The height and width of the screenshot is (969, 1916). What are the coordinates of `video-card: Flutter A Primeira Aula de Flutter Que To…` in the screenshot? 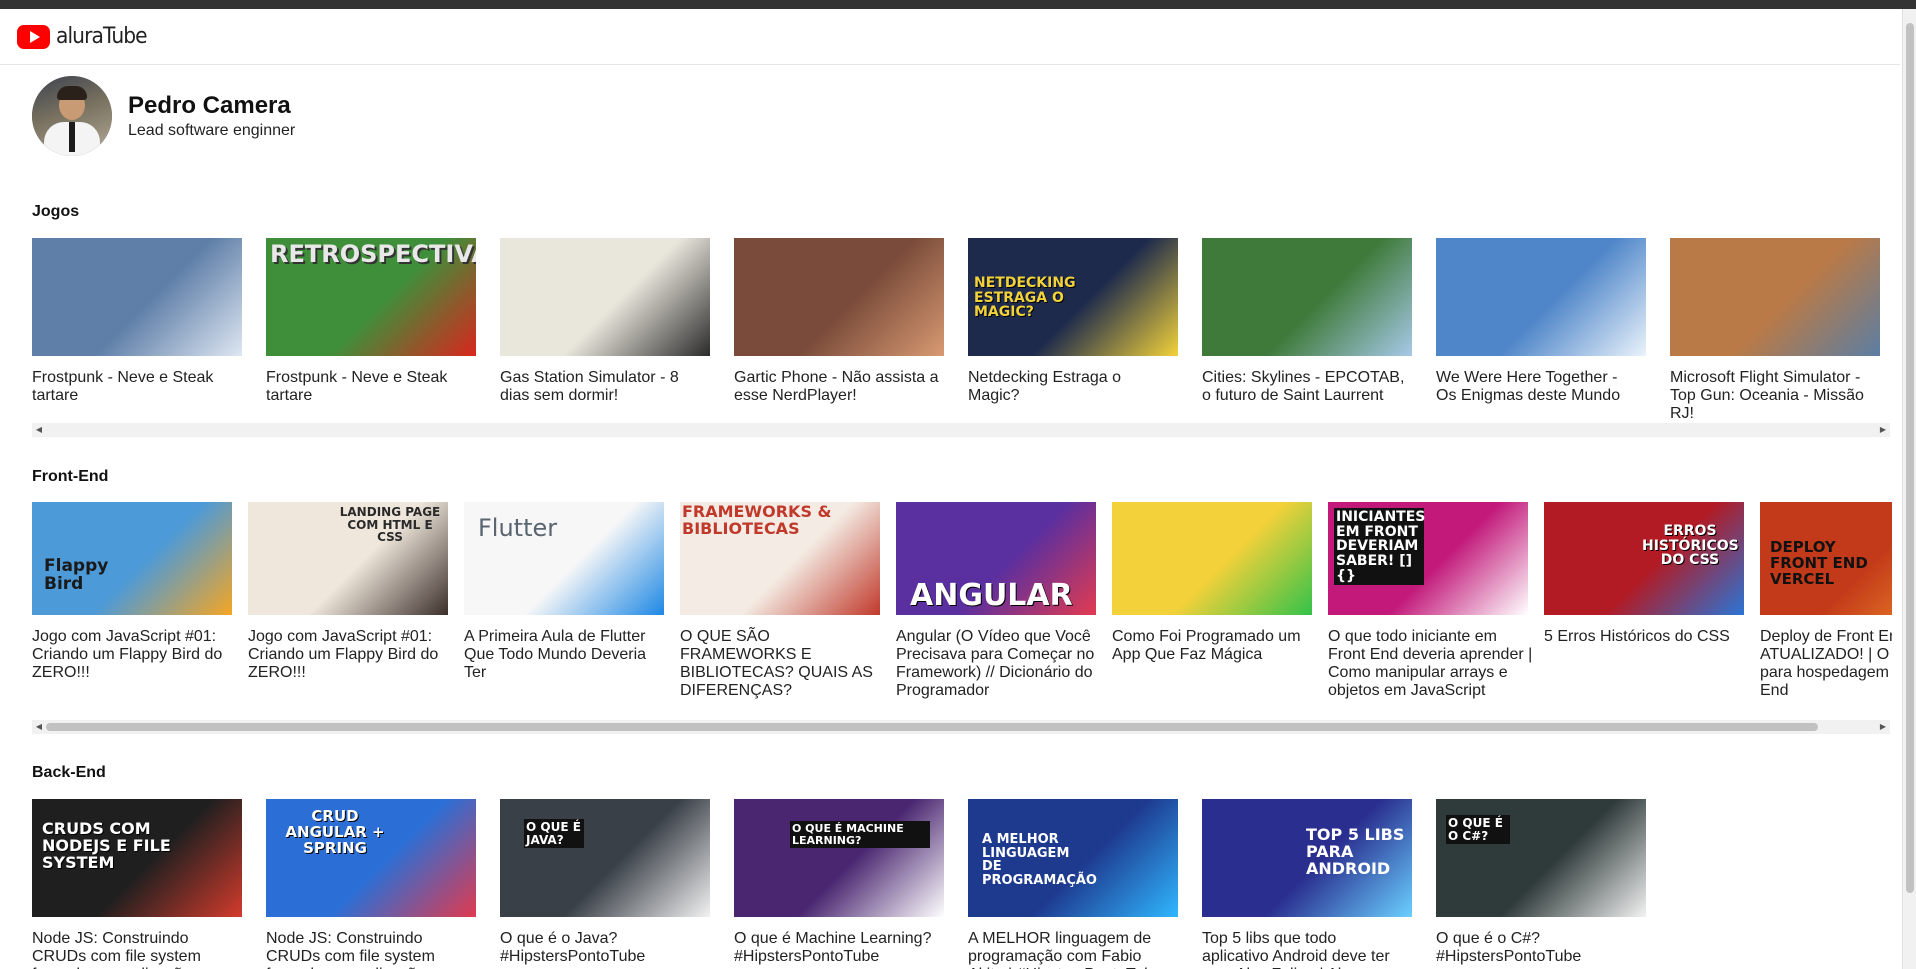 It's located at (566, 592).